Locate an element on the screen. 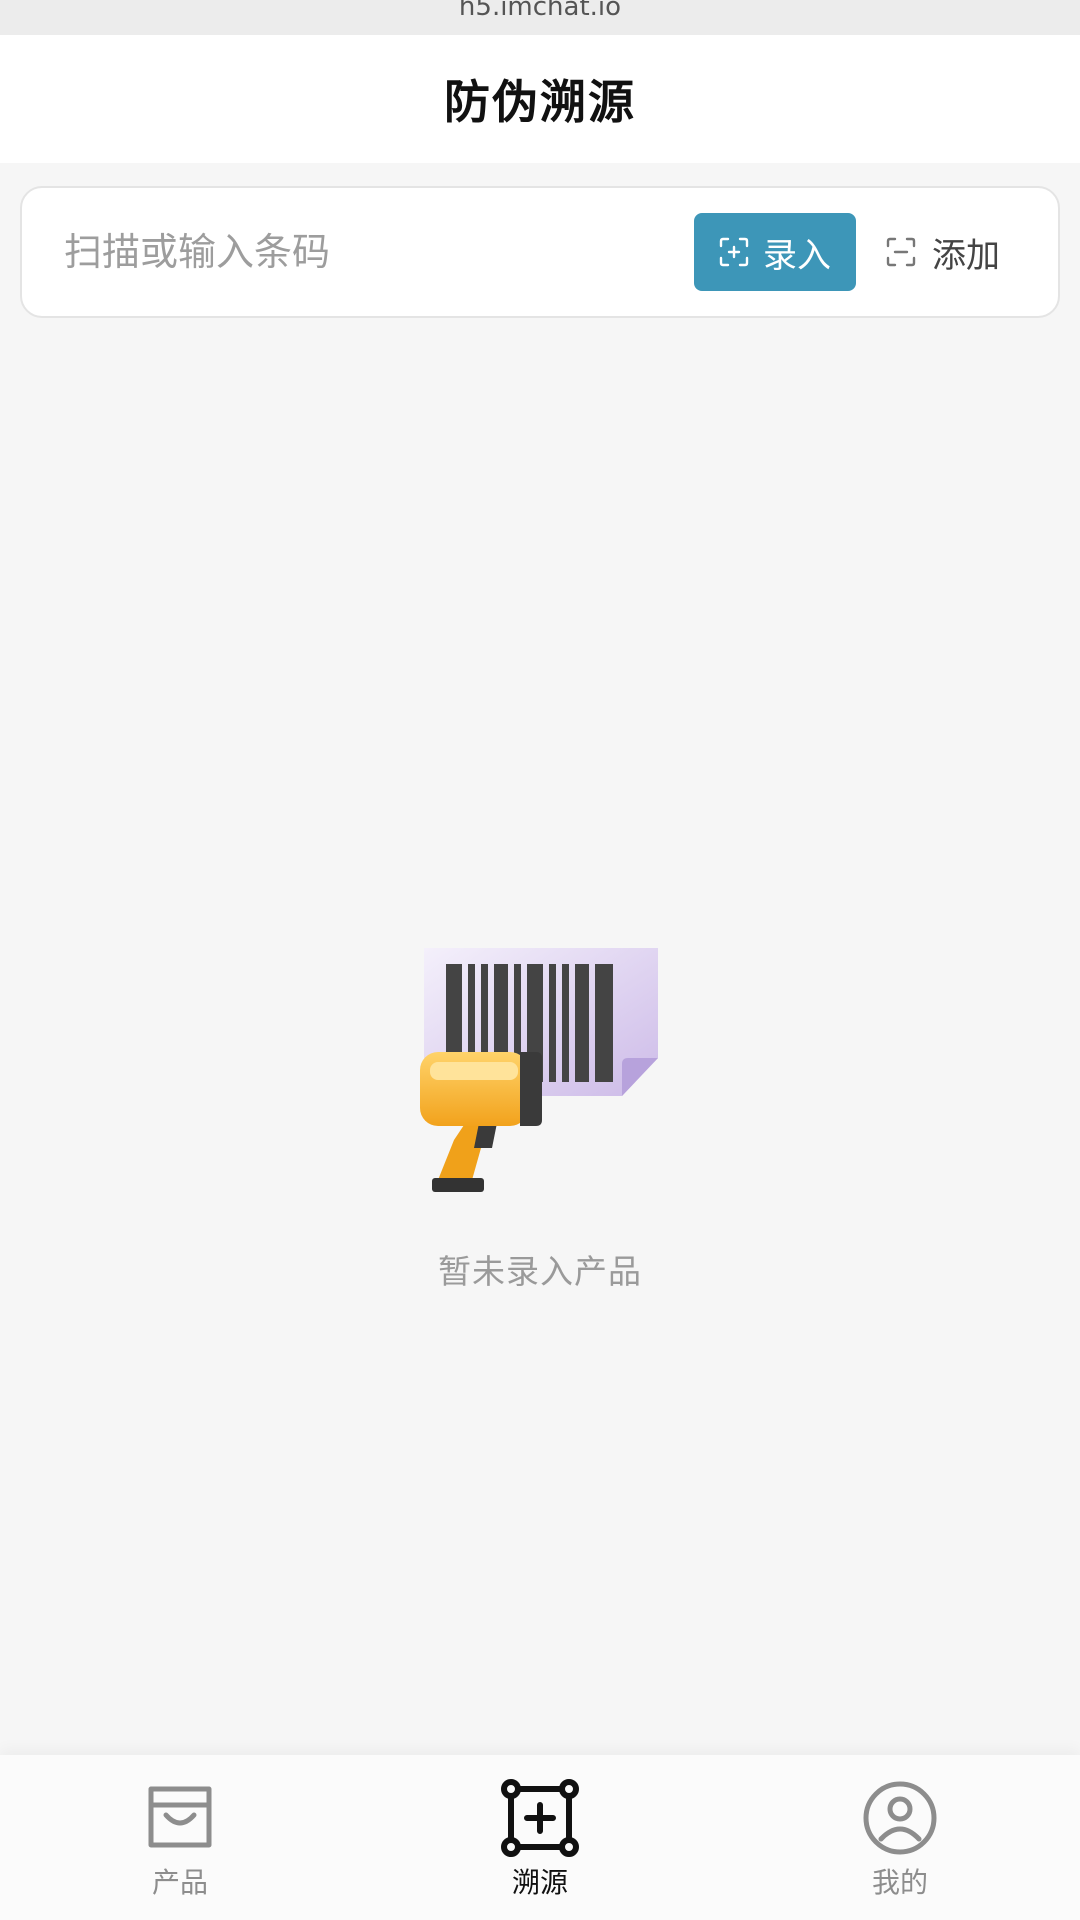 This screenshot has height=1920, width=1080. add-button: 添加 is located at coordinates (943, 252).